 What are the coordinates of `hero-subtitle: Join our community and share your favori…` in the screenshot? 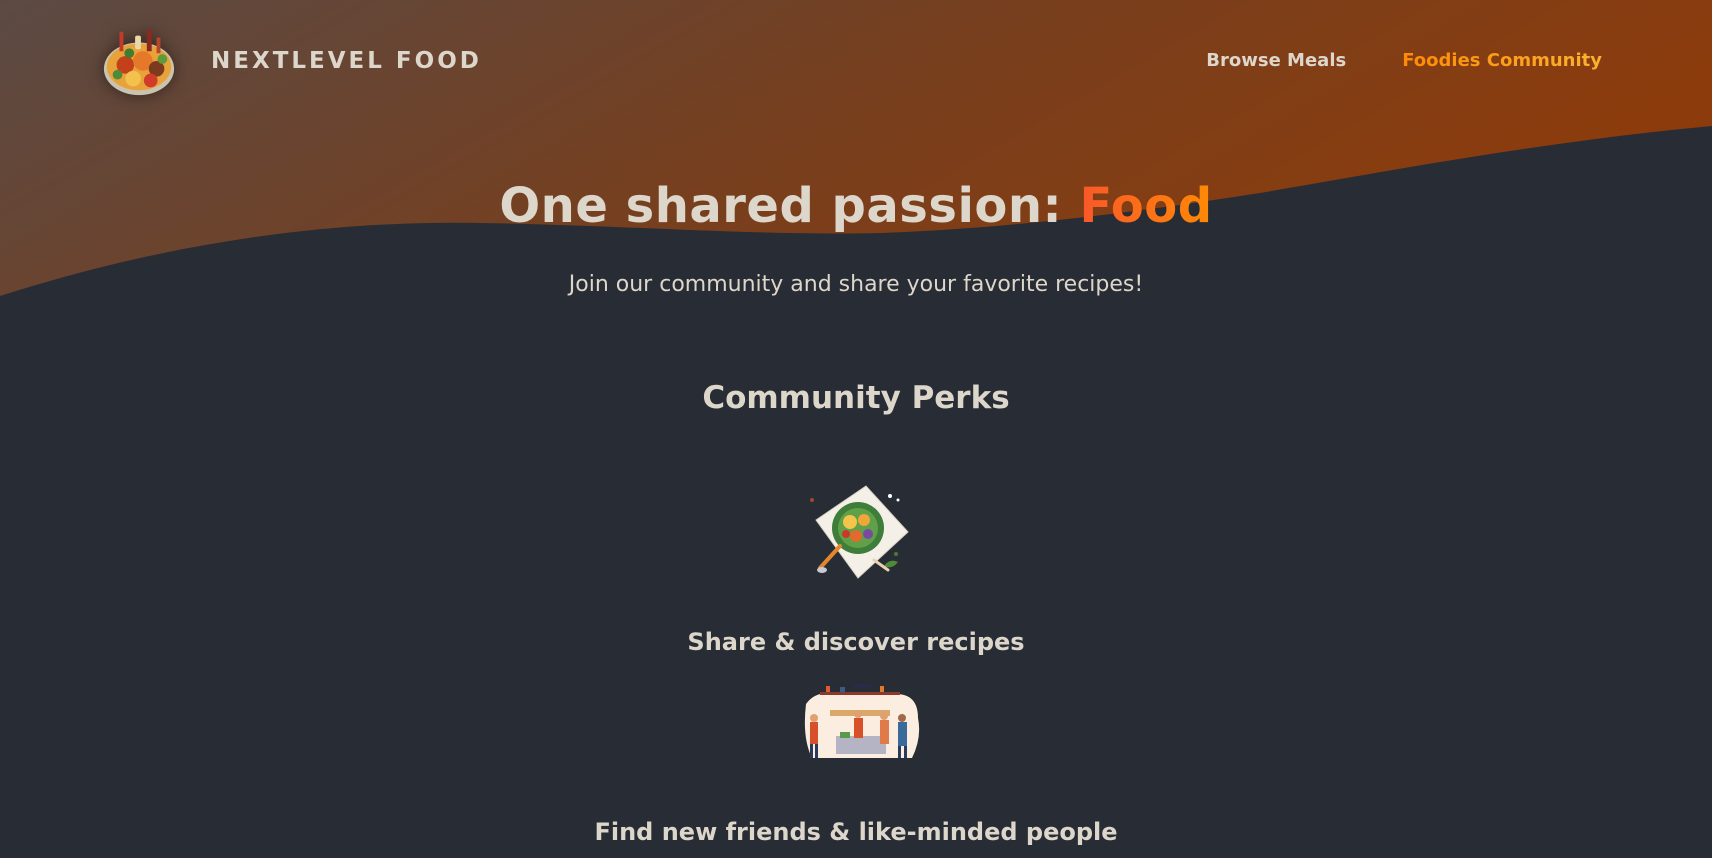 It's located at (856, 284).